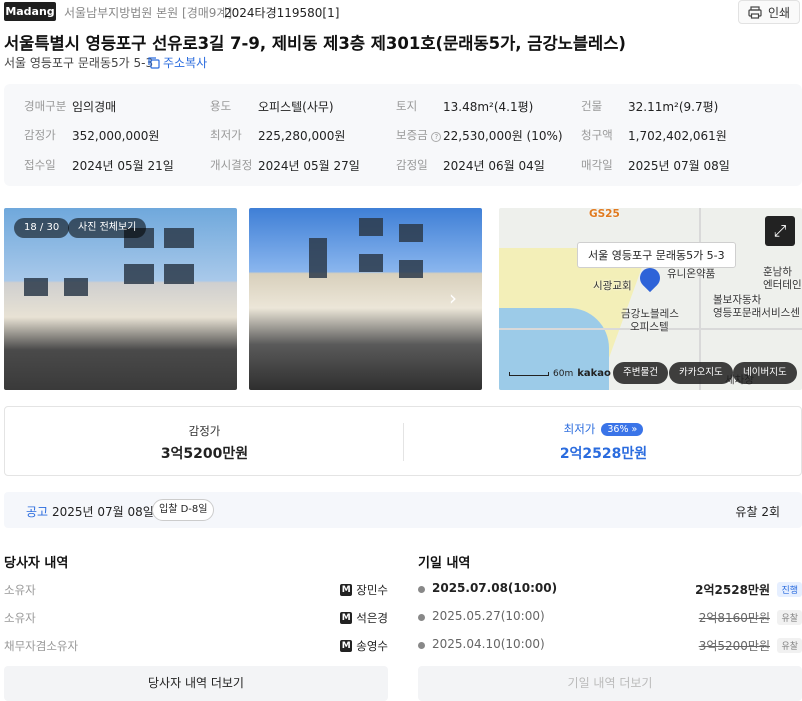  What do you see at coordinates (691, 274) in the screenshot?
I see `map-label: 유니온약품` at bounding box center [691, 274].